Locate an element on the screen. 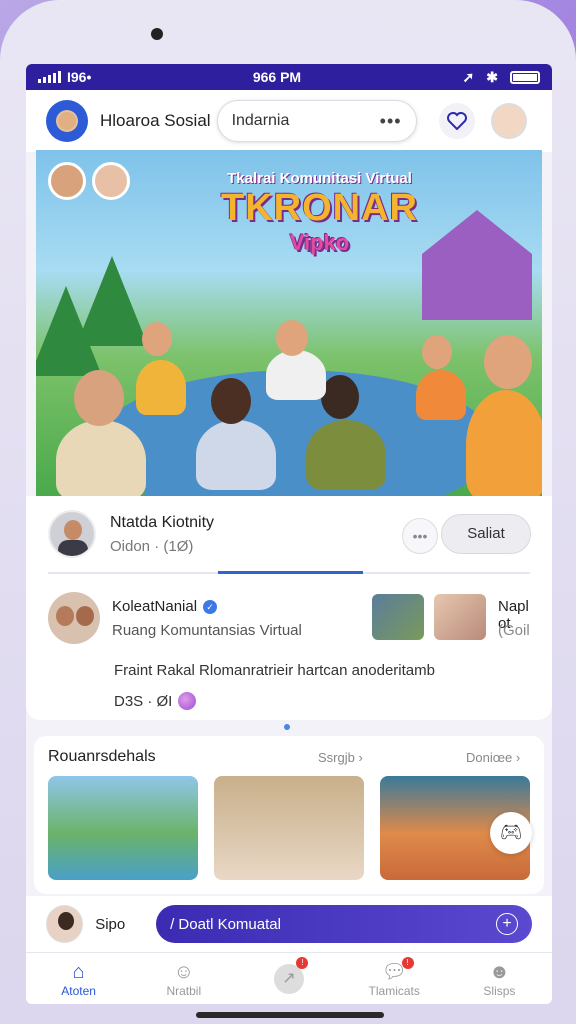  search-menu-icon: ••• is located at coordinates (391, 121).